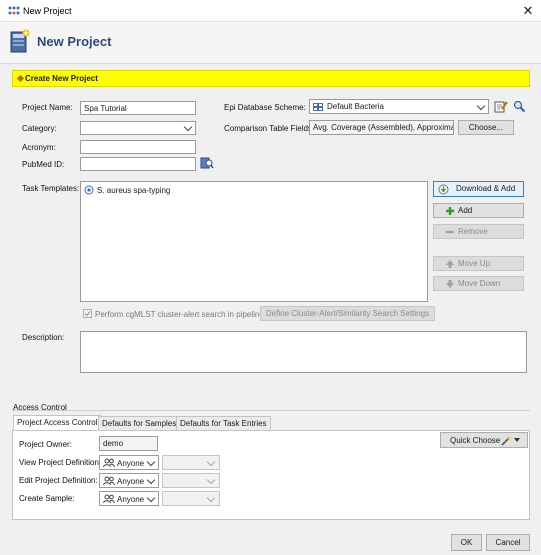 The image size is (541, 555). What do you see at coordinates (466, 542) in the screenshot?
I see `ok-button: OK` at bounding box center [466, 542].